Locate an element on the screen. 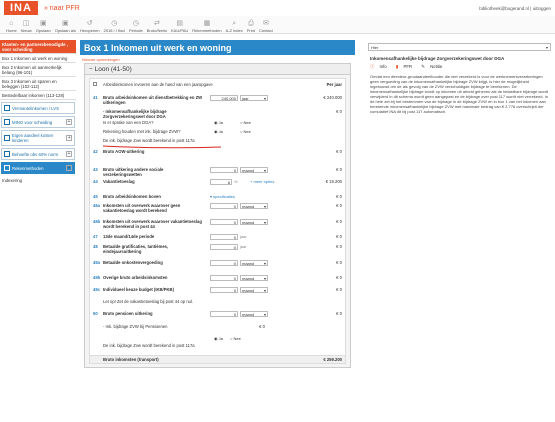  toolbar-kau-button: ▤ KAU/PAU is located at coordinates (179, 24).